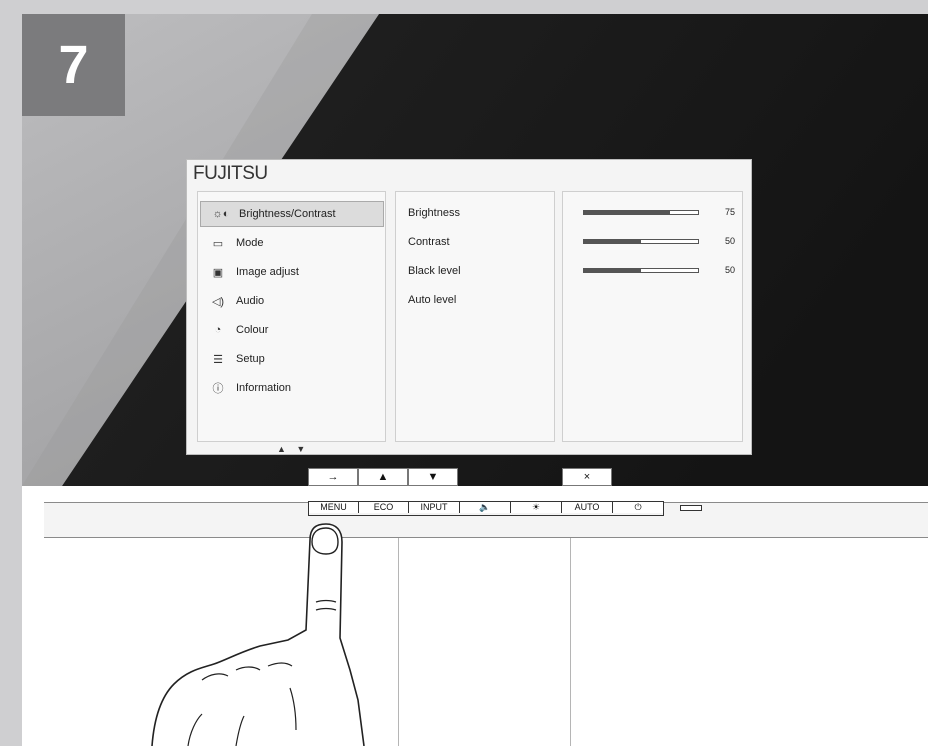  I want to click on softkey-down: ▼, so click(433, 477).